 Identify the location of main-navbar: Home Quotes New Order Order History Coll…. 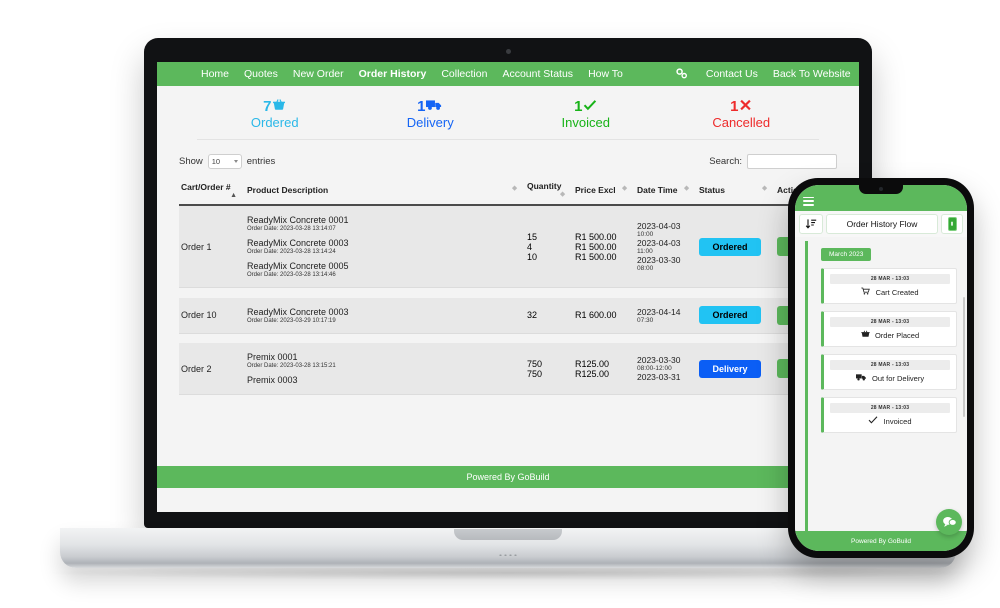
(508, 74).